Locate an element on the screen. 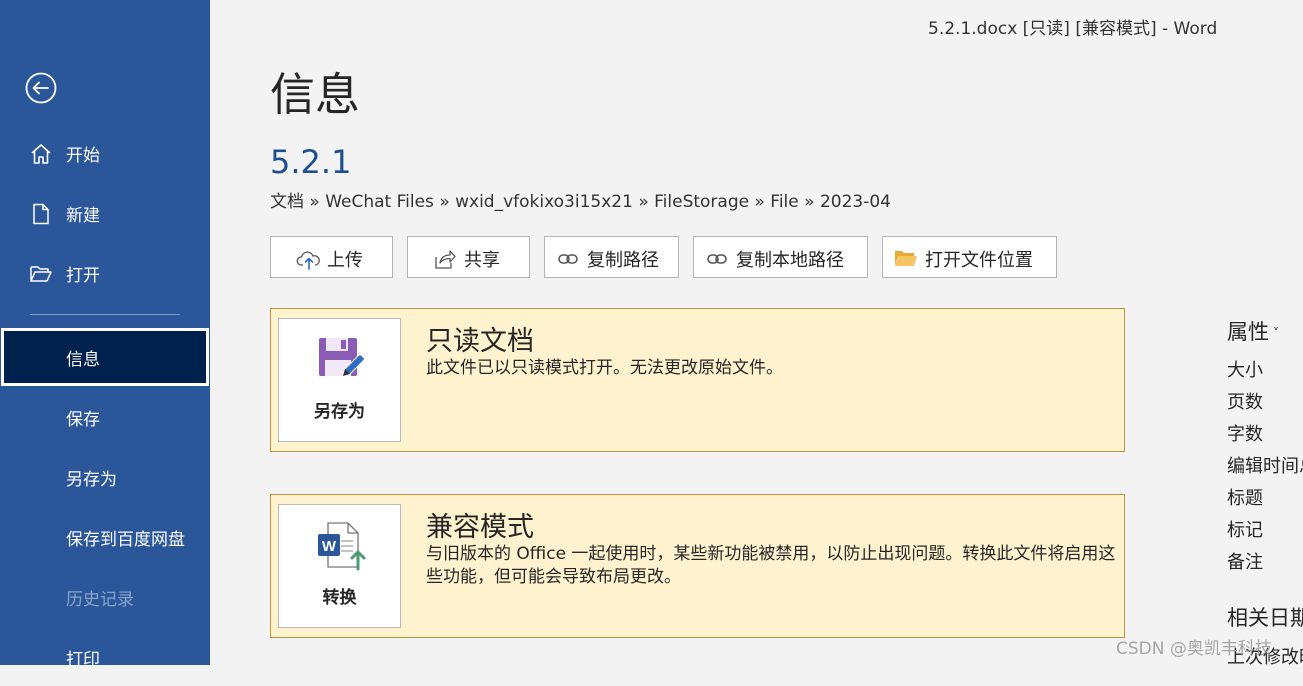  read-only-panel: 另存为 只读文档 此文件已以只读模式打开。无法更改原始文件。 is located at coordinates (697, 380).